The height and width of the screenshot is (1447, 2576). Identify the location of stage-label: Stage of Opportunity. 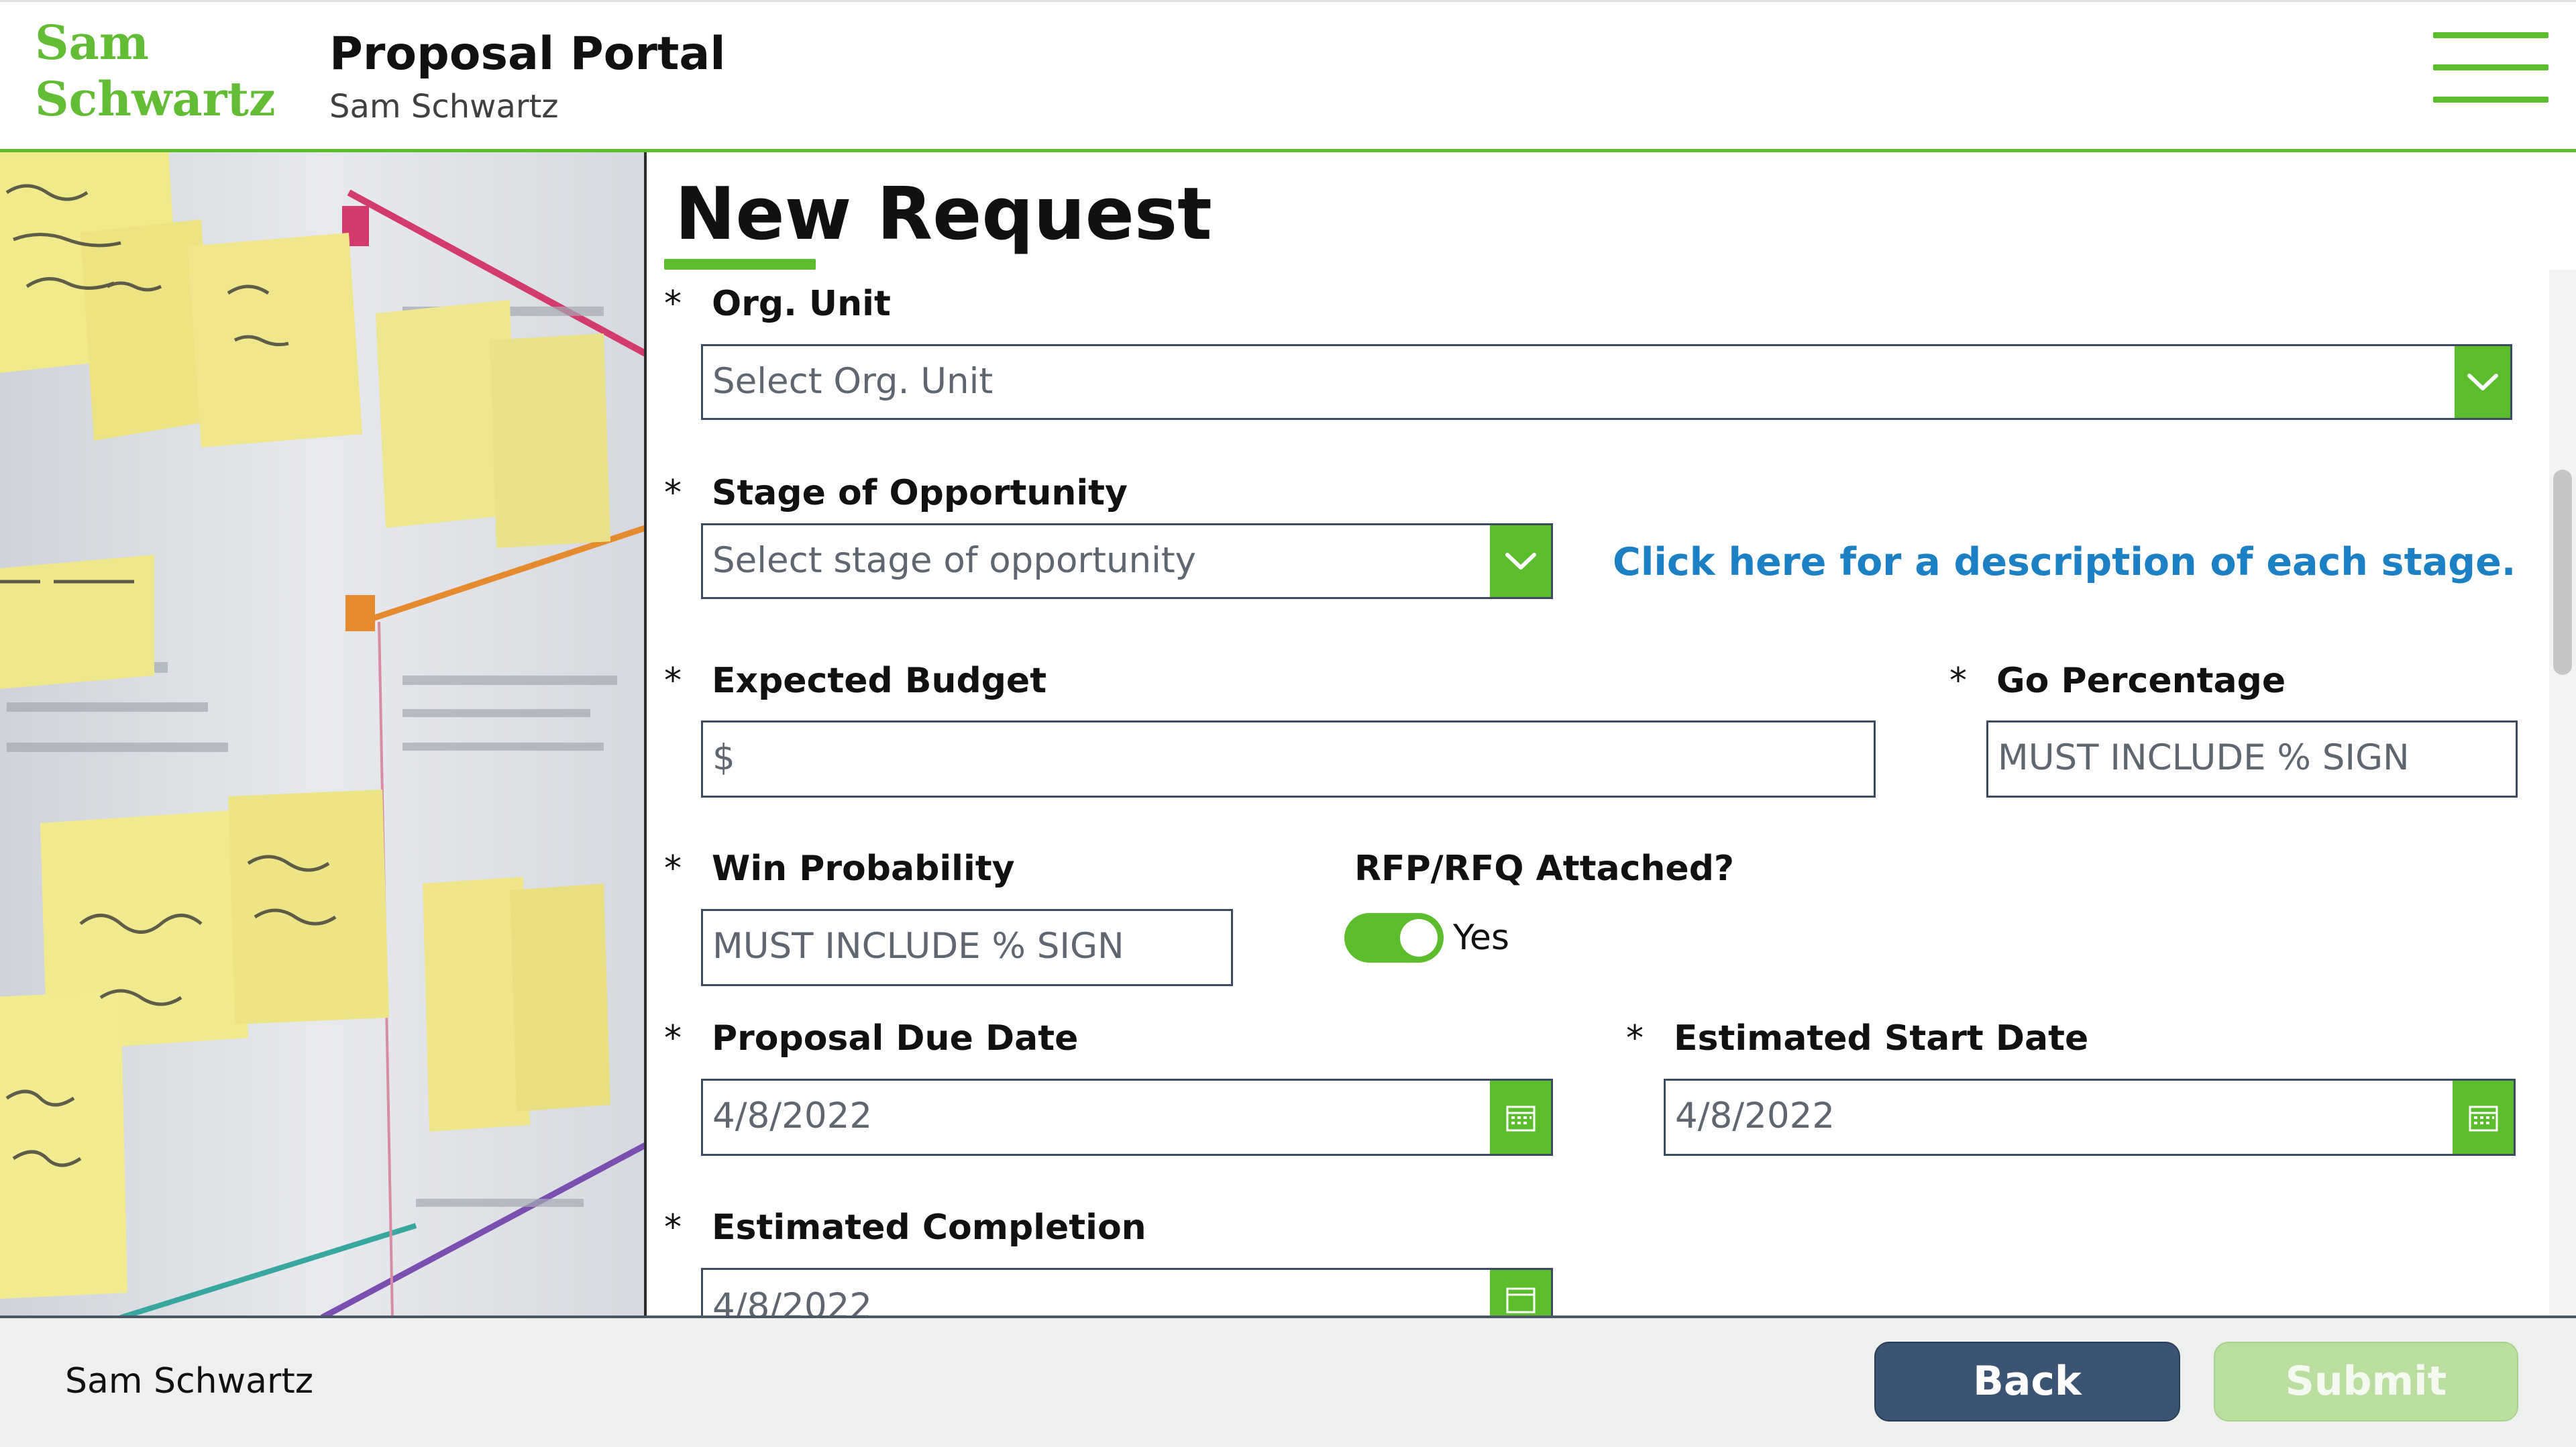
(920, 493).